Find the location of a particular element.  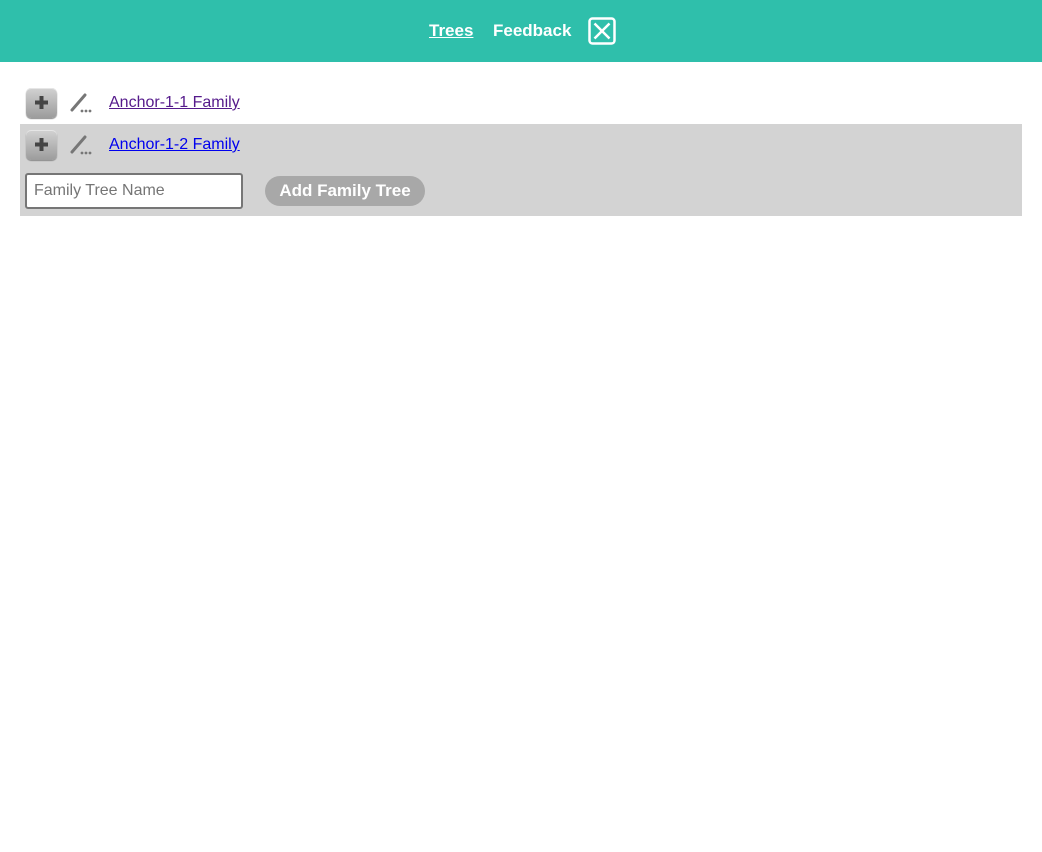

tree-row: Anchor-1-1 Family is located at coordinates (521, 103).